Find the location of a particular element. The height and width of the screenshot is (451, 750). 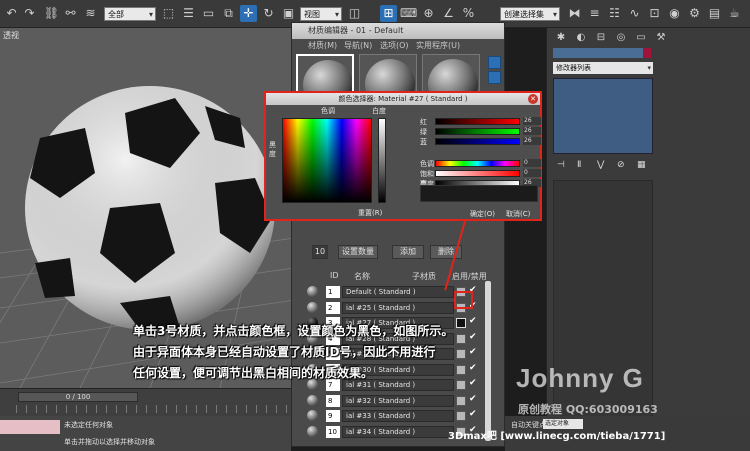

modify-tab-icon: ◐ is located at coordinates (581, 37).